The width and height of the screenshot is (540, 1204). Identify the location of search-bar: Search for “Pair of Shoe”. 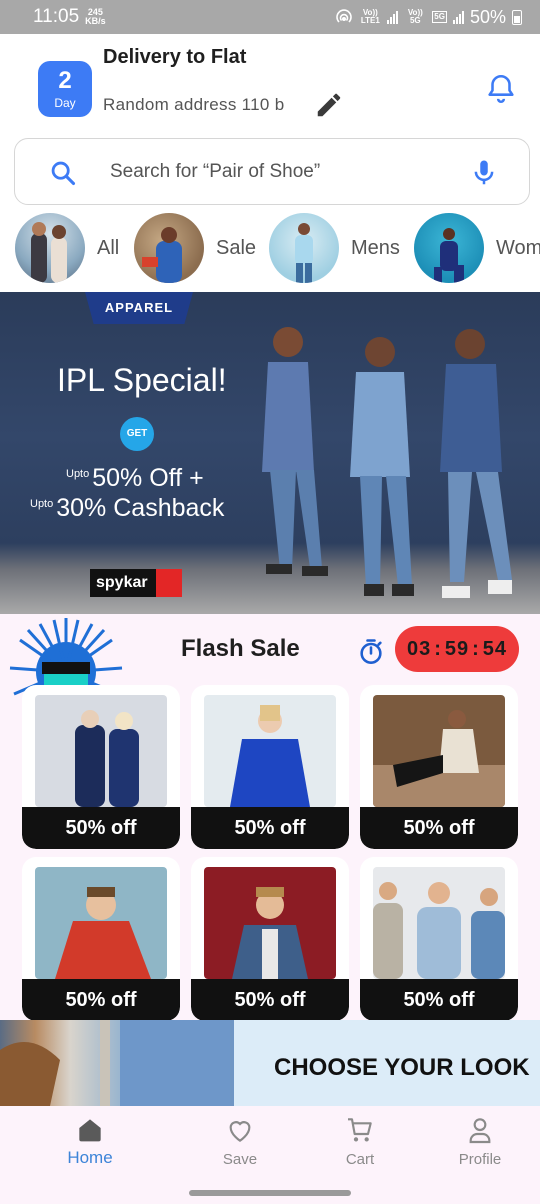
(272, 171).